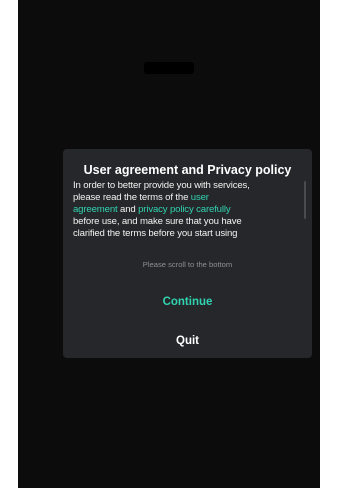 Image resolution: width=337 pixels, height=488 pixels. I want to click on privacy-policy-link: privacy policy carefully, so click(184, 209).